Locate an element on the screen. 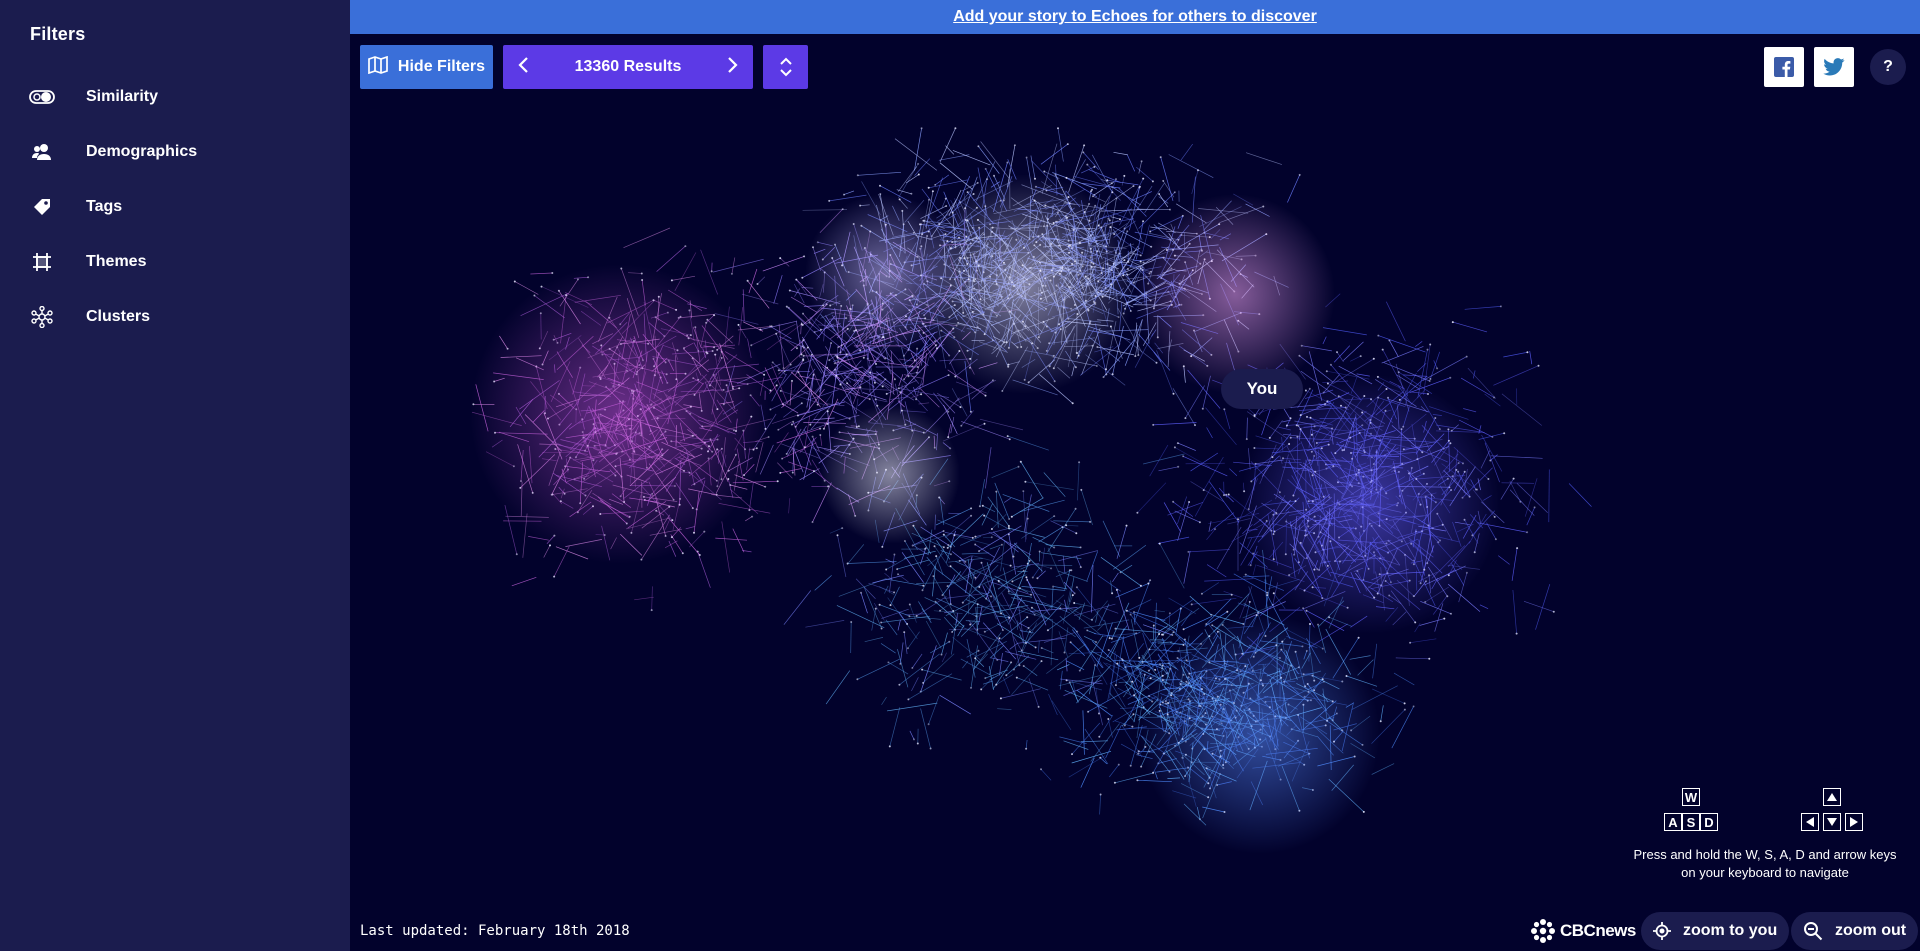 The height and width of the screenshot is (951, 1920). sidebar-item-similarity: Similarity is located at coordinates (178, 97).